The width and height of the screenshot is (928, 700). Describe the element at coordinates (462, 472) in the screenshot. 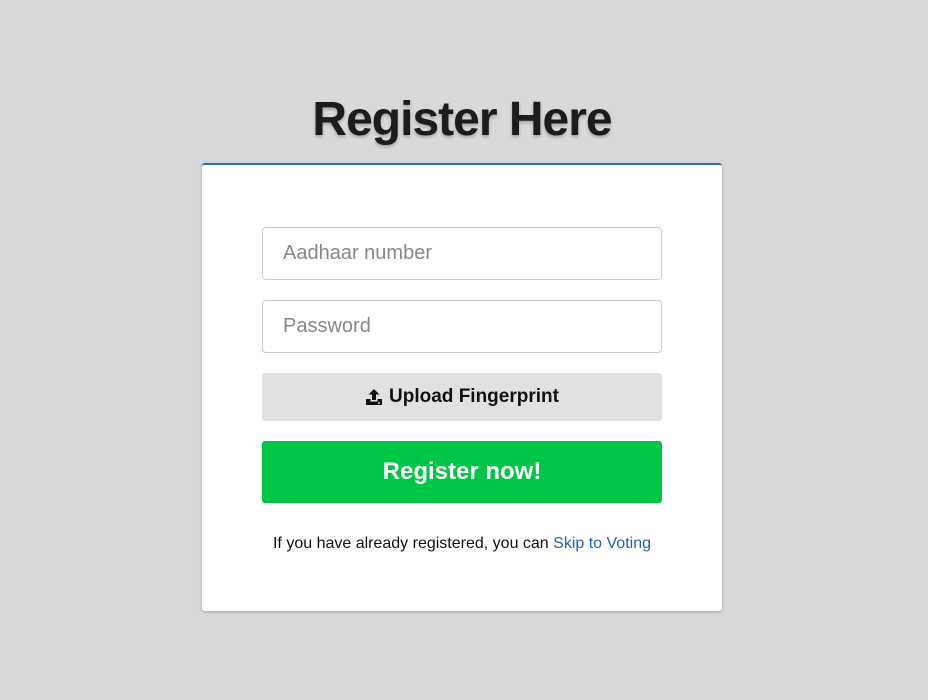

I see `register-now-button: Register now!` at that location.